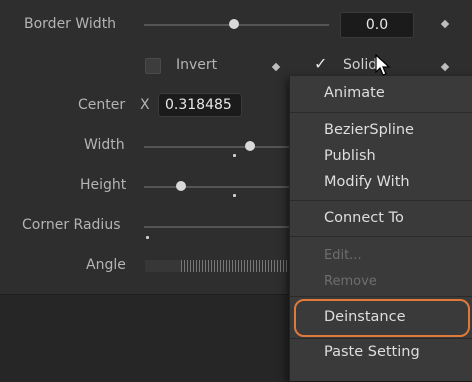 This screenshot has height=382, width=472. What do you see at coordinates (377, 25) in the screenshot?
I see `border-width-value-field: 0.0` at bounding box center [377, 25].